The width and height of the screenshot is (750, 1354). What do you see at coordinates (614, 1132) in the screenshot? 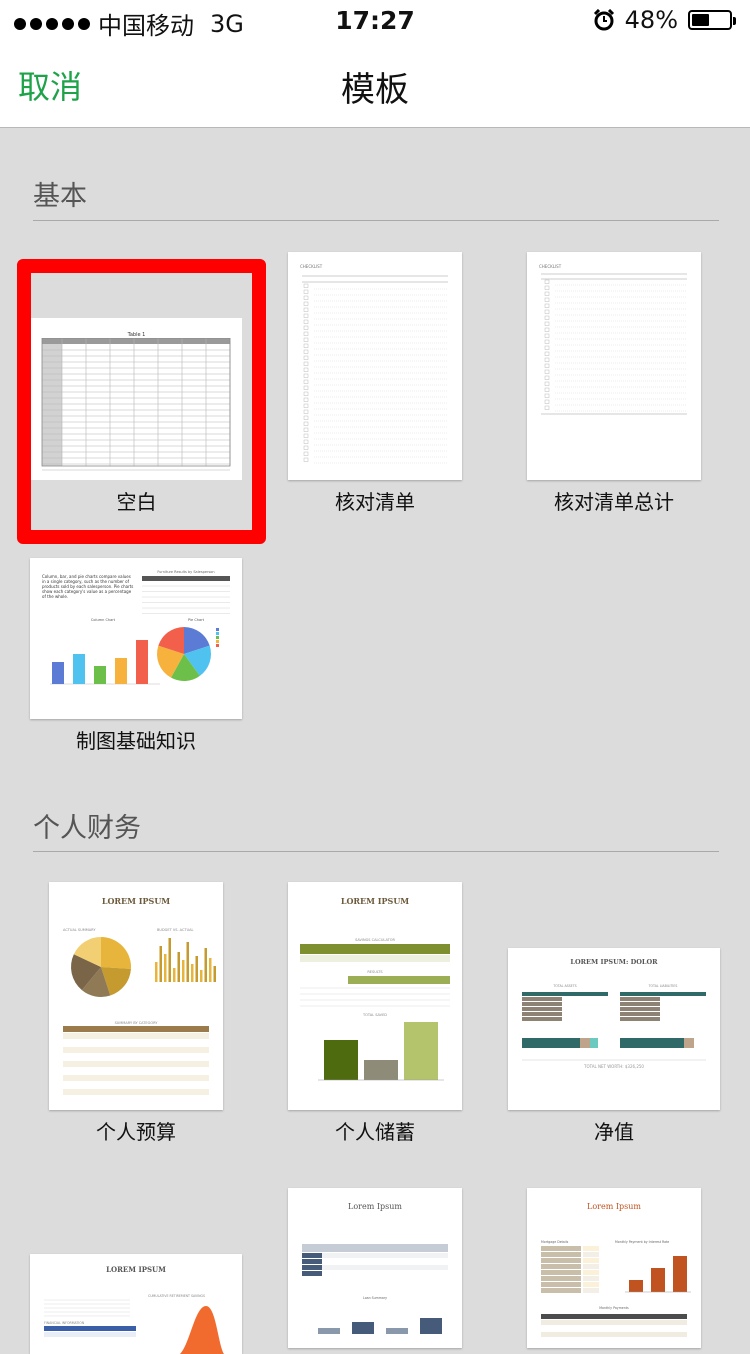
I see `template-label: 净值` at bounding box center [614, 1132].